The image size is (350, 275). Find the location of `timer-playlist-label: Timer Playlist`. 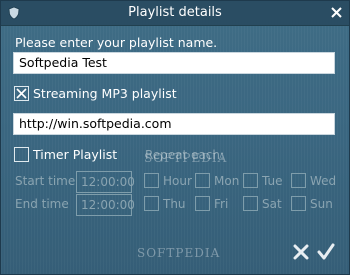

timer-playlist-label: Timer Playlist is located at coordinates (75, 154).